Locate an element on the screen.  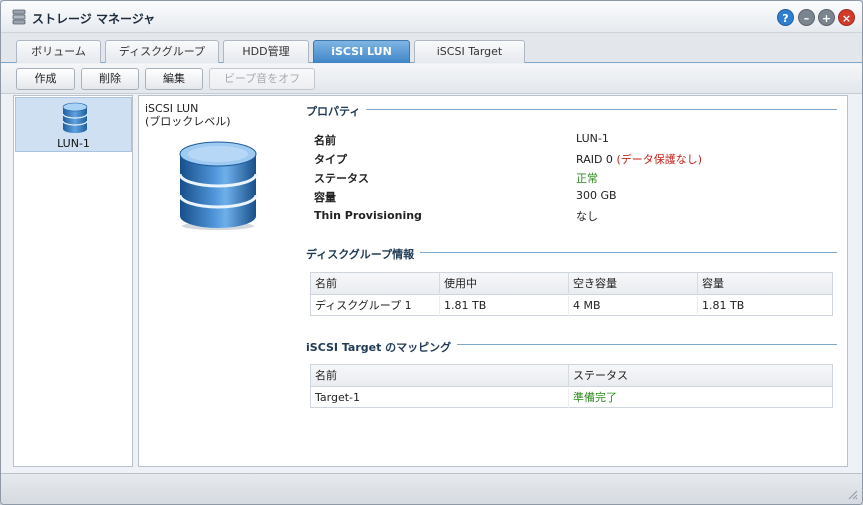
lun-list: LUN-1 is located at coordinates (73, 281).